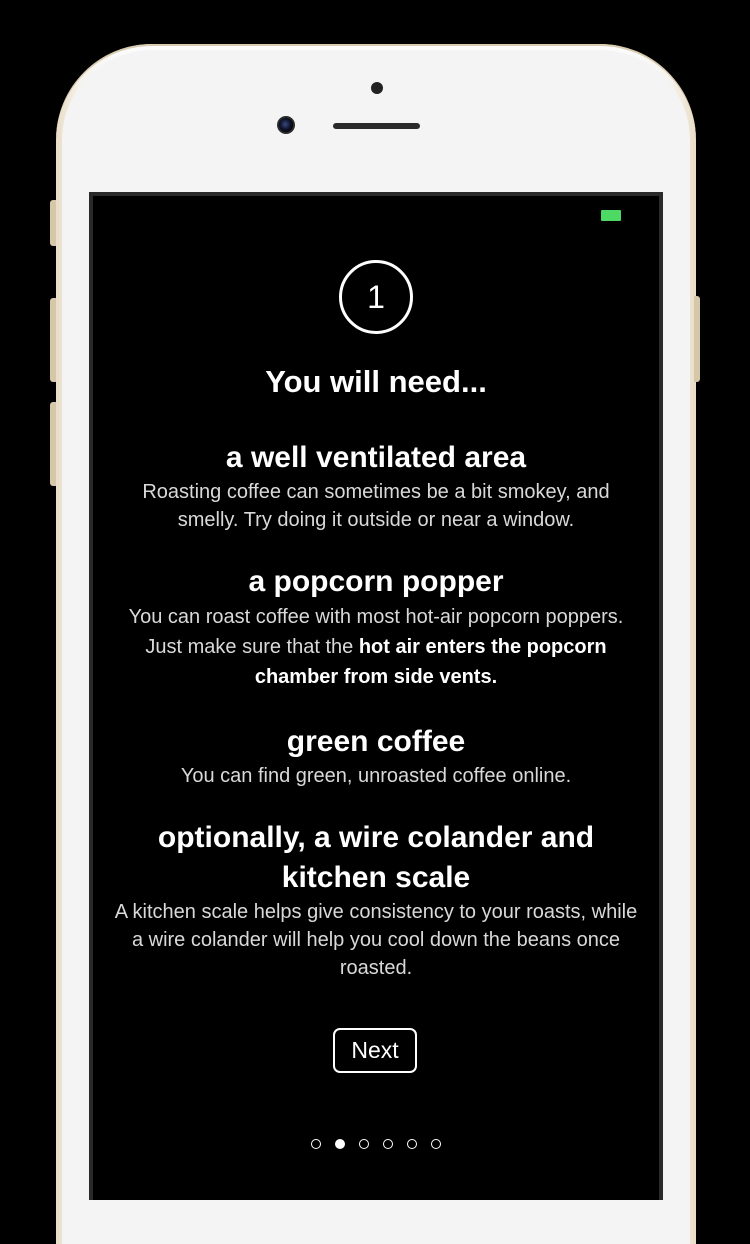 The height and width of the screenshot is (1244, 750). Describe the element at coordinates (376, 581) in the screenshot. I see `requirement-heading: a popcorn popper` at that location.